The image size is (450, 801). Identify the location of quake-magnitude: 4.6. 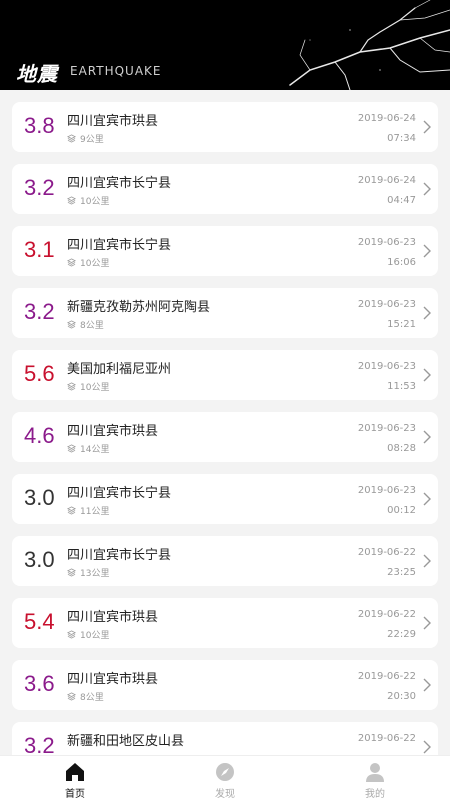
(39, 435).